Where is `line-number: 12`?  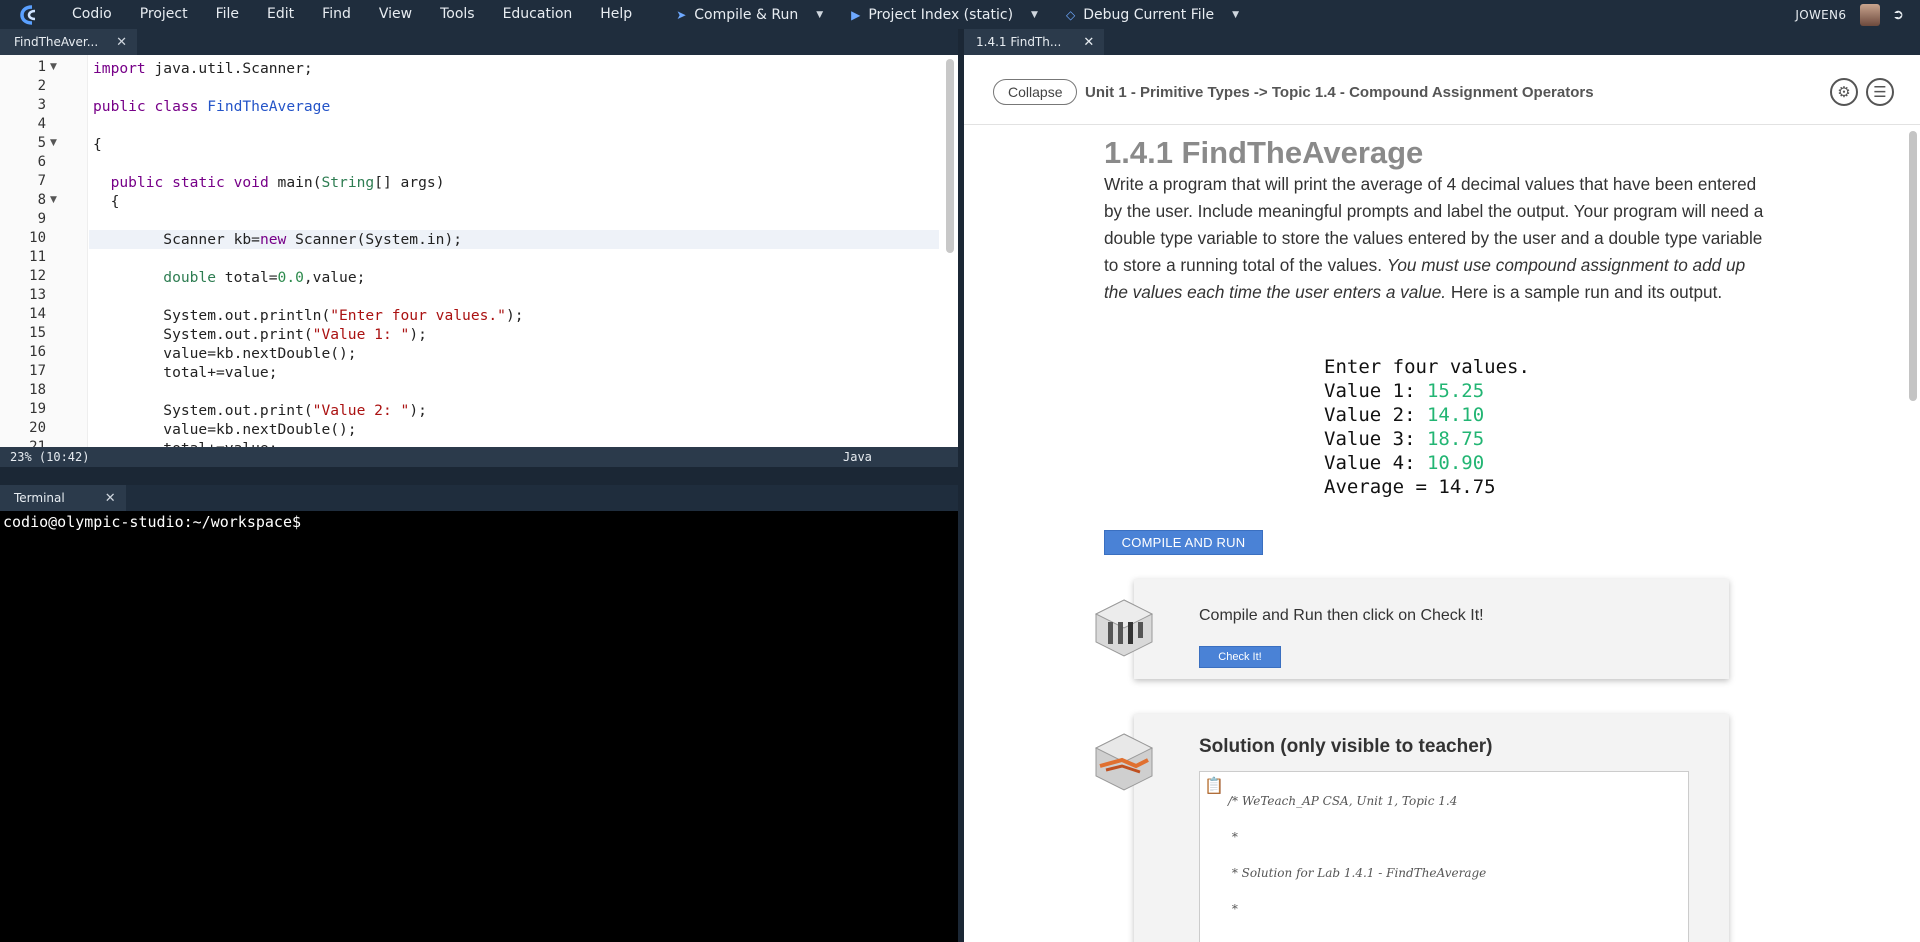
line-number: 12 is located at coordinates (37, 276).